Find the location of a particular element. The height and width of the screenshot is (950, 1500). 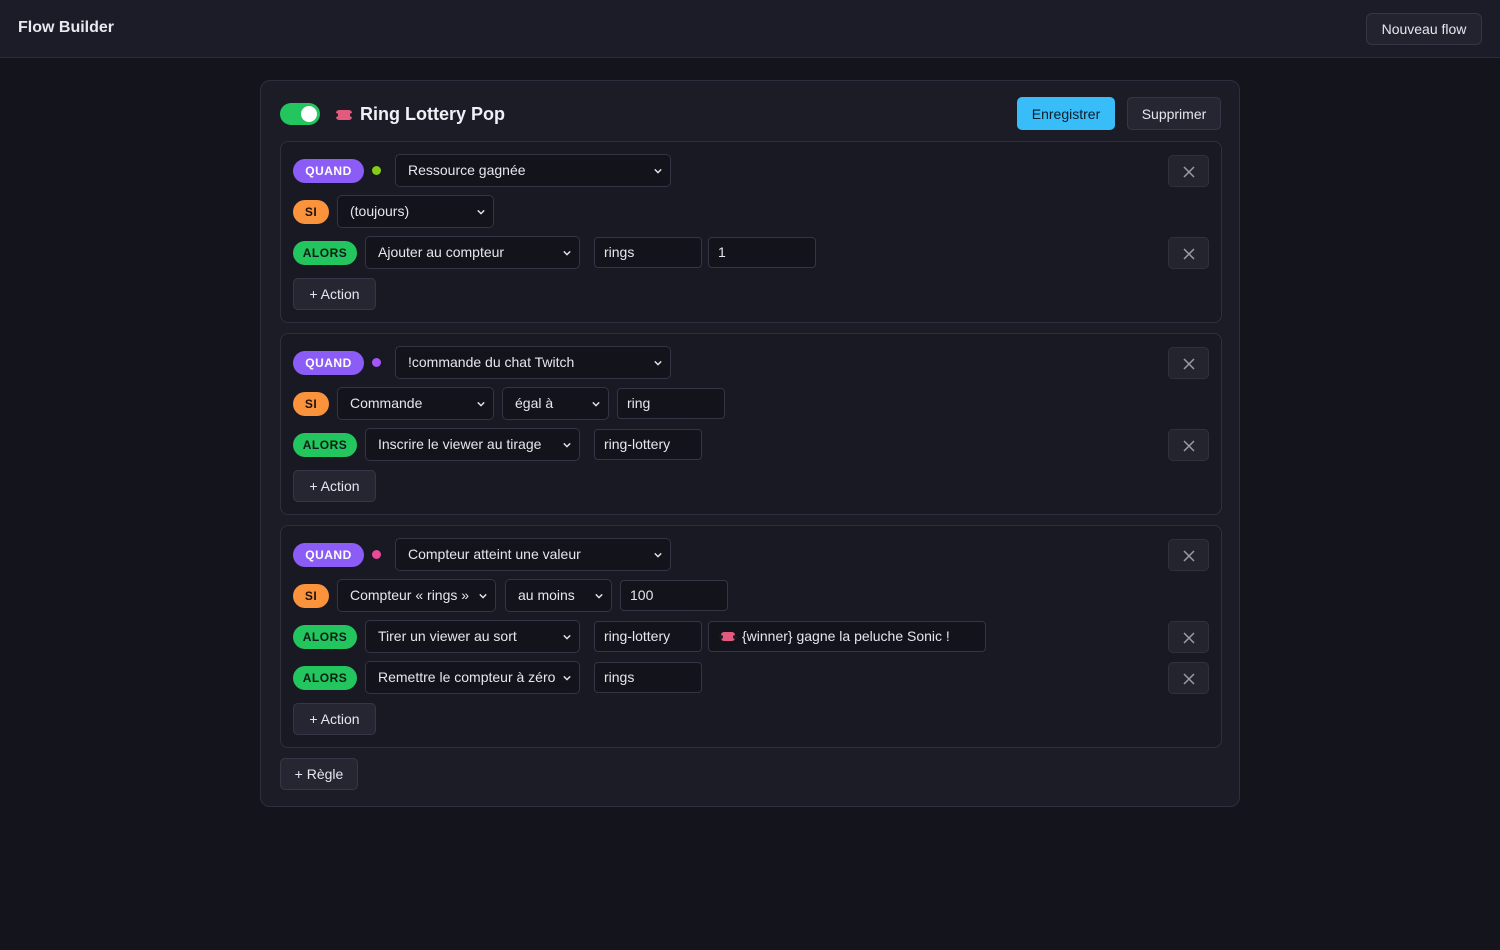

add-rule-button: + Règle is located at coordinates (319, 774).